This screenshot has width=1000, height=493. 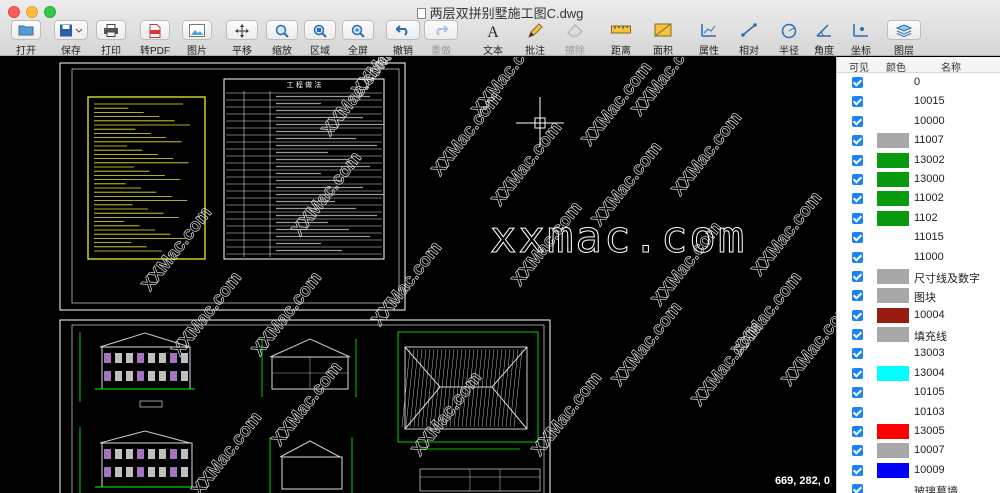 I want to click on undo-button: 撤销, so click(x=403, y=38).